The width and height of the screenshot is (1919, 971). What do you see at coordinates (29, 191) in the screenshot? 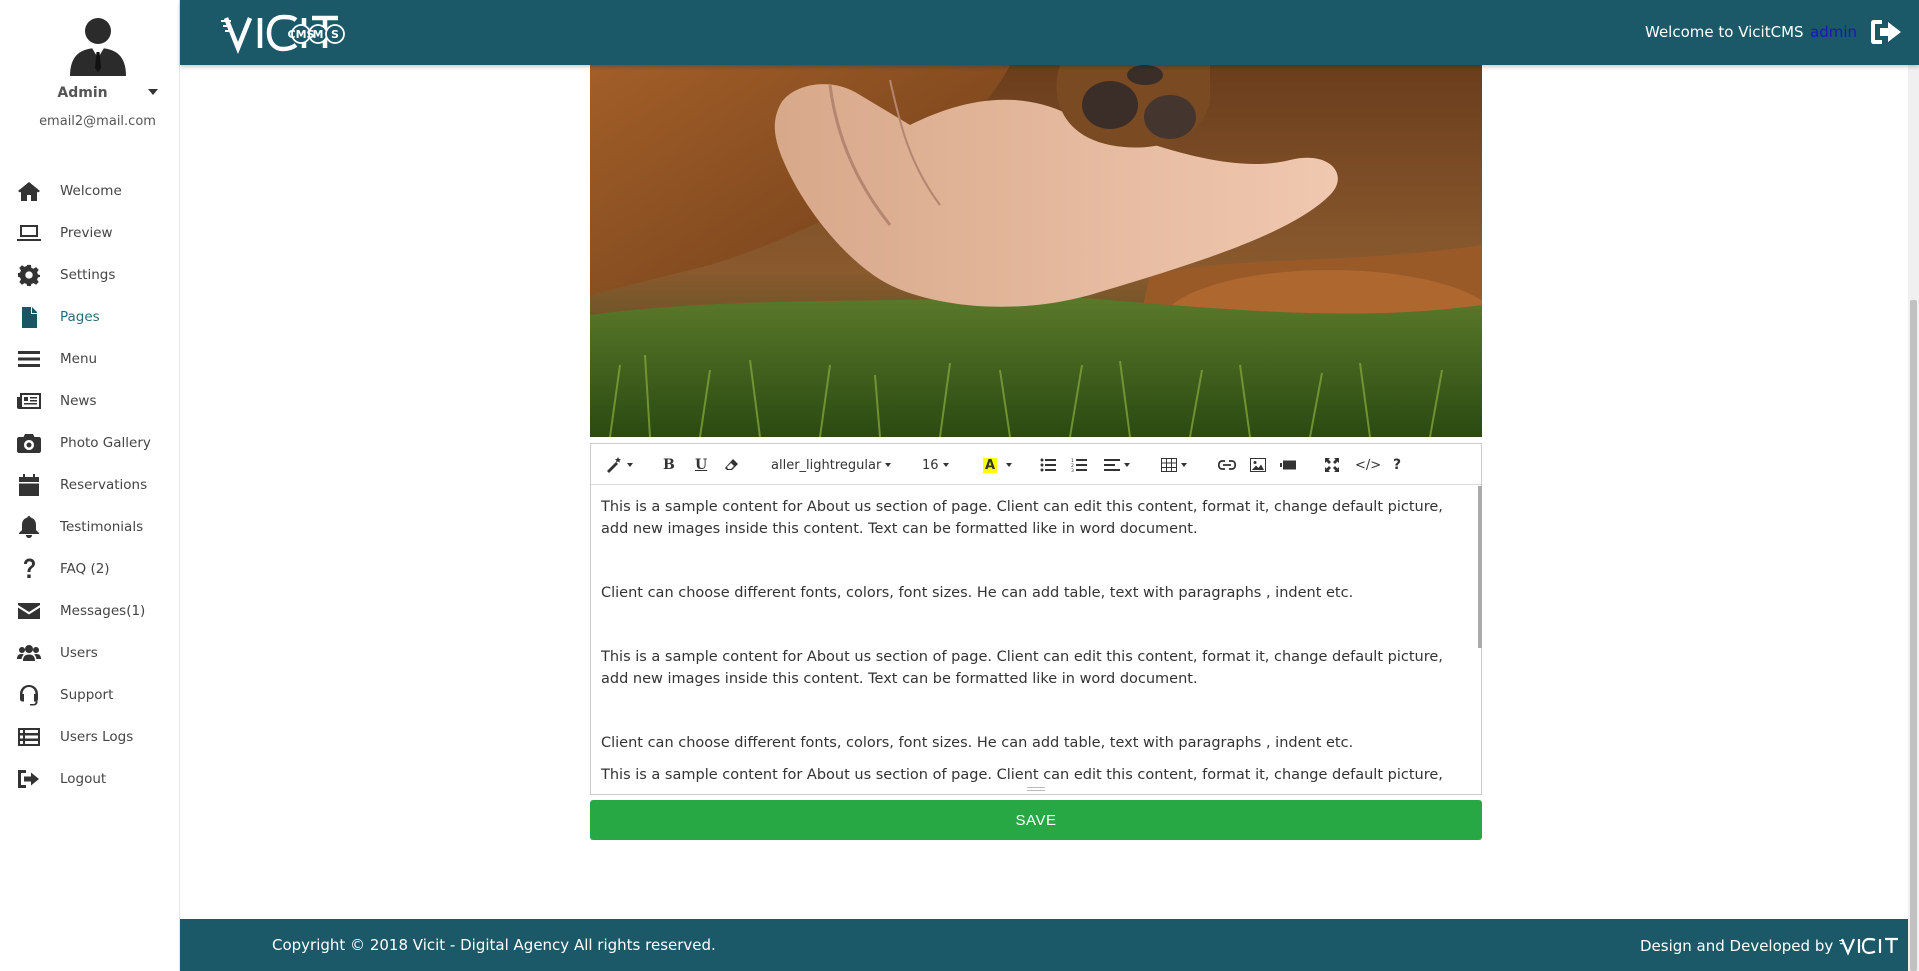
I see `home-icon` at bounding box center [29, 191].